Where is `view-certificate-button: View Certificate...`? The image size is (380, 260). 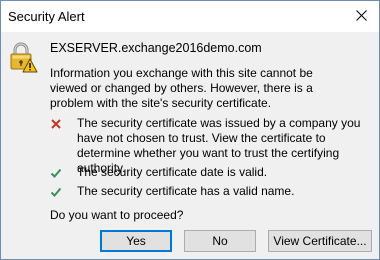
view-certificate-button: View Certificate... is located at coordinates (320, 241).